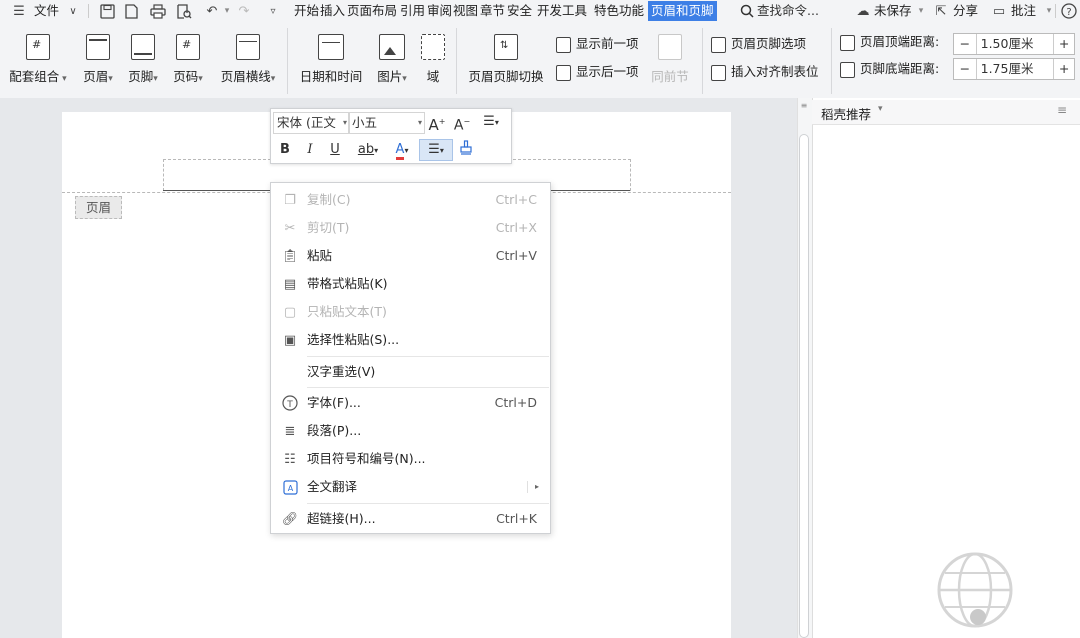 The width and height of the screenshot is (1080, 638). I want to click on export-pdf-icon, so click(131, 11).